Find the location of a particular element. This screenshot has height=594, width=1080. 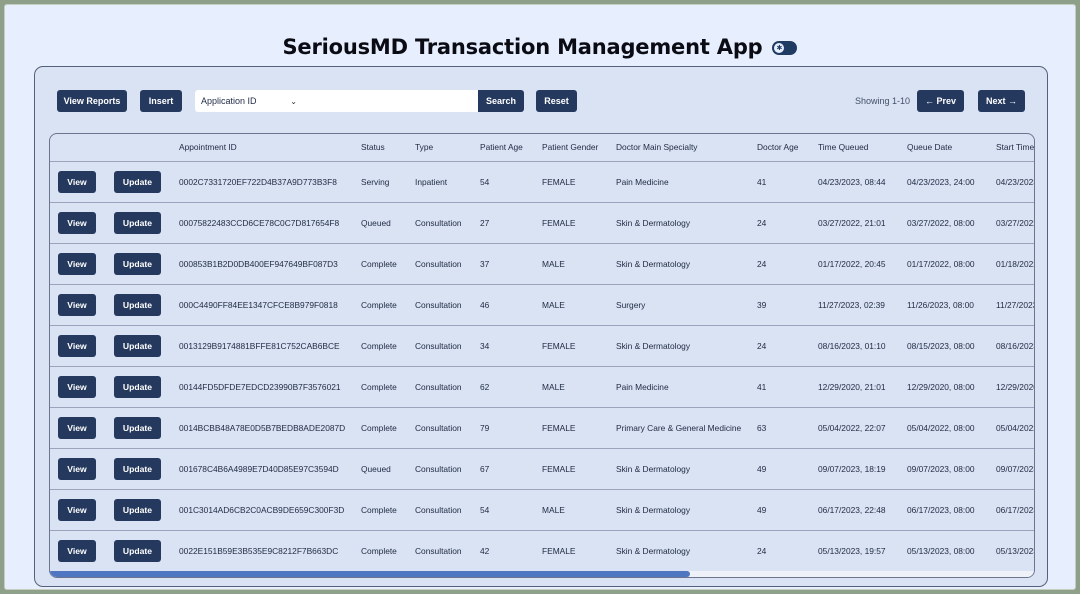

chevron-down-icon: ⌄ is located at coordinates (293, 101).